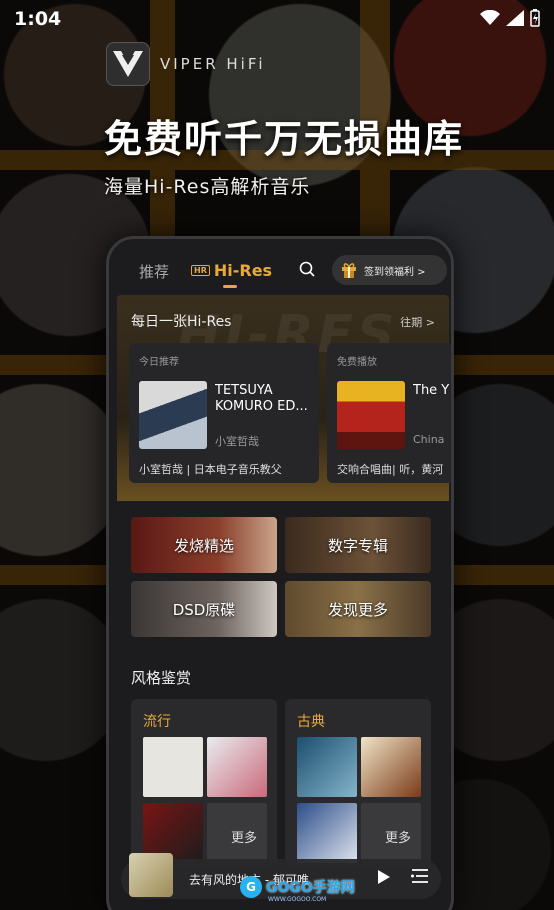 This screenshot has height=910, width=554. What do you see at coordinates (358, 609) in the screenshot?
I see `tile-discover-more: 发现更多` at bounding box center [358, 609].